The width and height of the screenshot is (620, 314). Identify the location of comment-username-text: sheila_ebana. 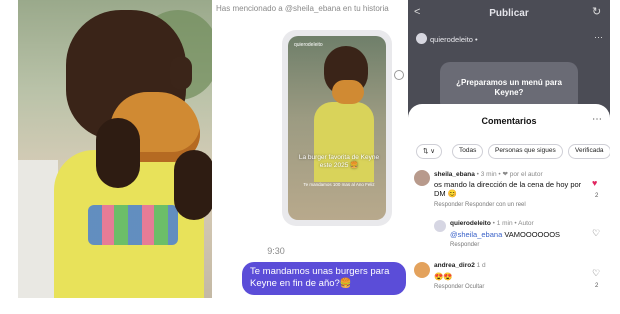
(454, 174).